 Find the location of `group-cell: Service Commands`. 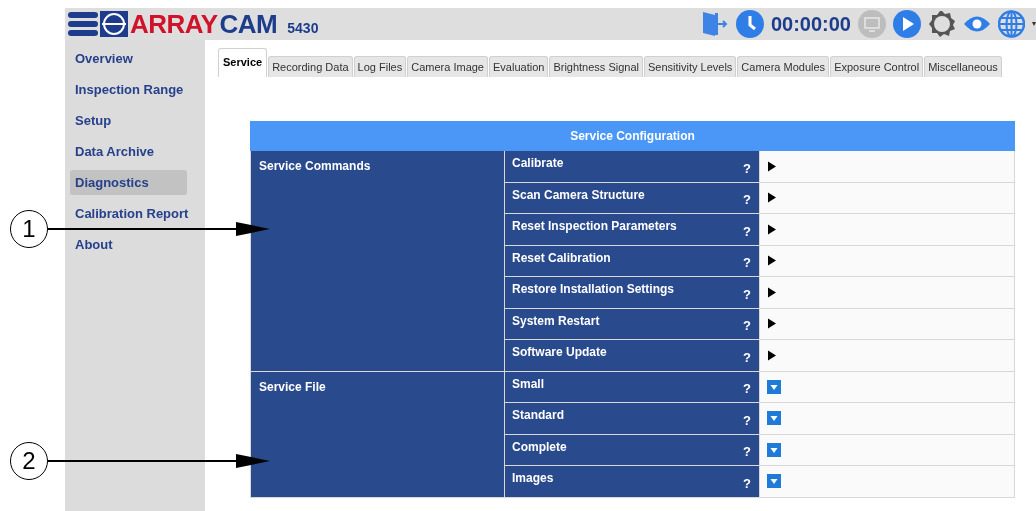

group-cell: Service Commands is located at coordinates (377, 261).